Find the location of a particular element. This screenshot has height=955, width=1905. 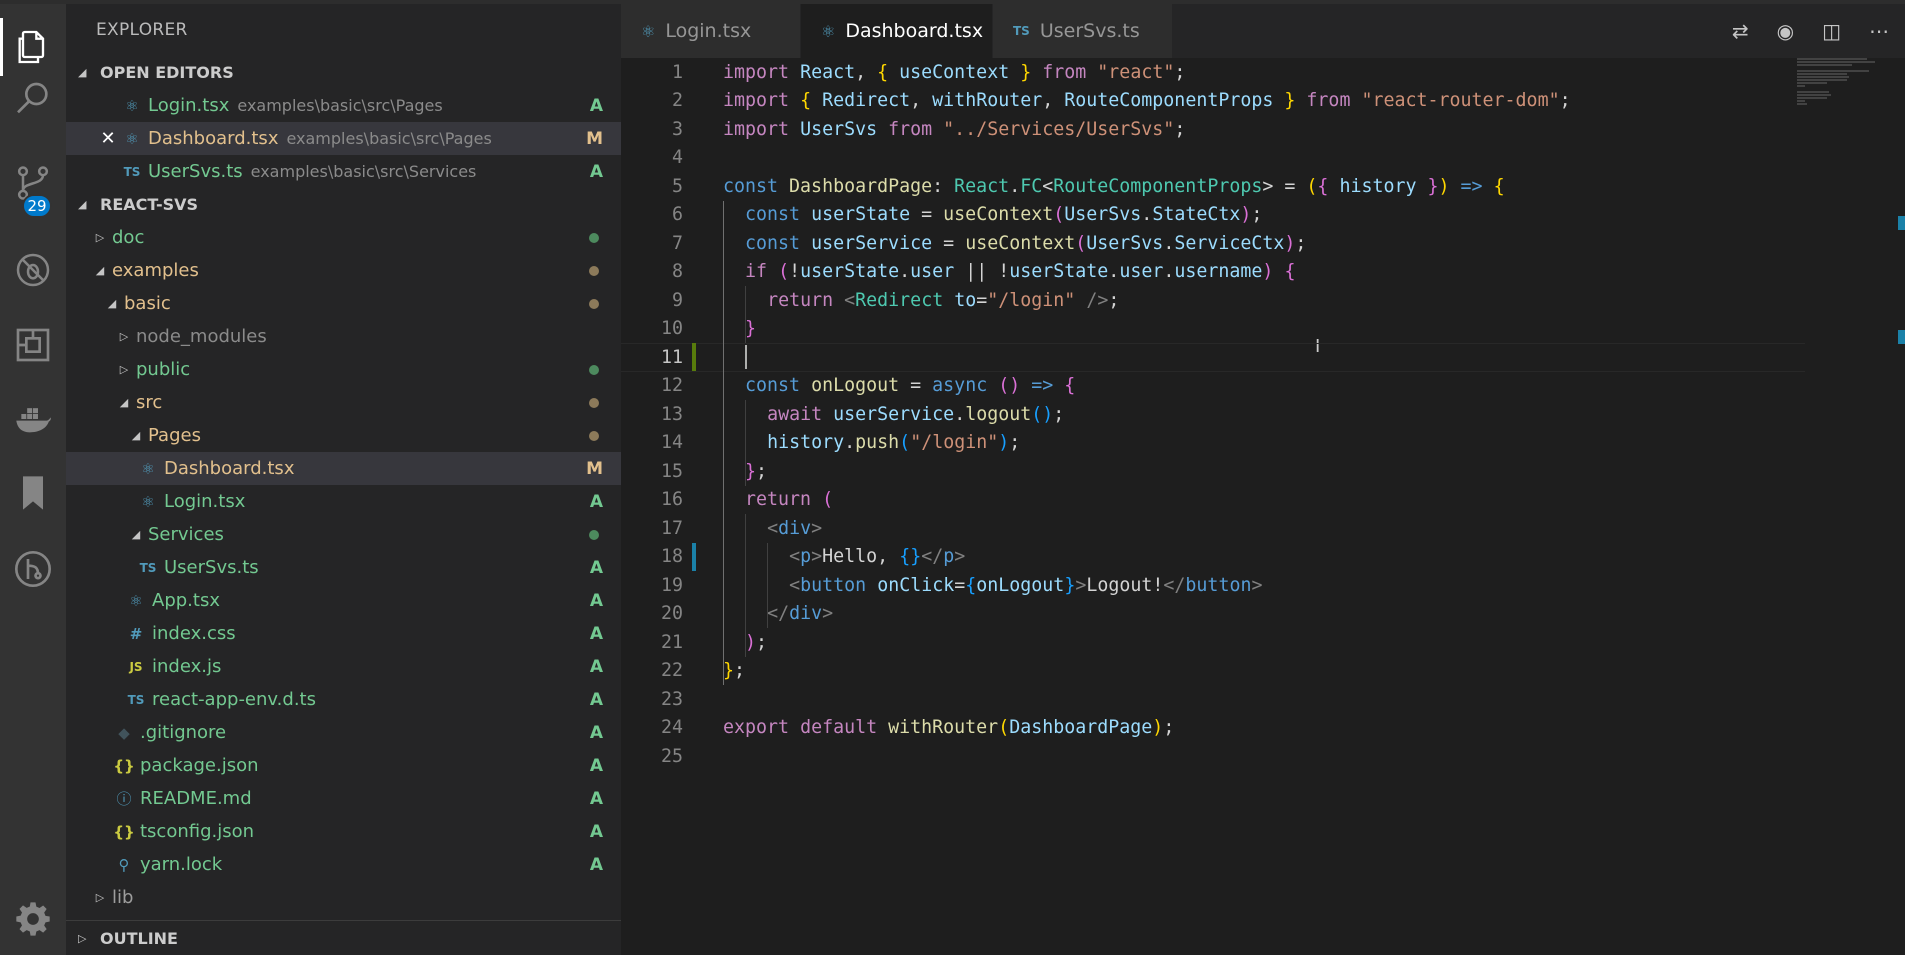

code-line: 11 is located at coordinates (1213, 357).